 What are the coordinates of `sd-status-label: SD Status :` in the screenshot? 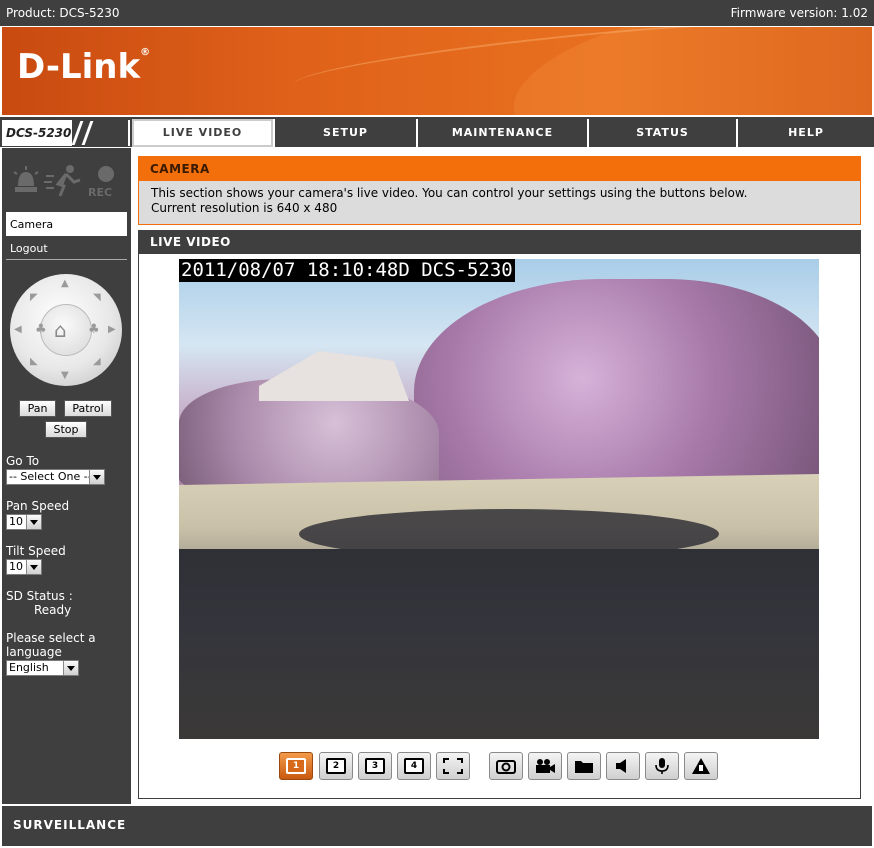 It's located at (39, 596).